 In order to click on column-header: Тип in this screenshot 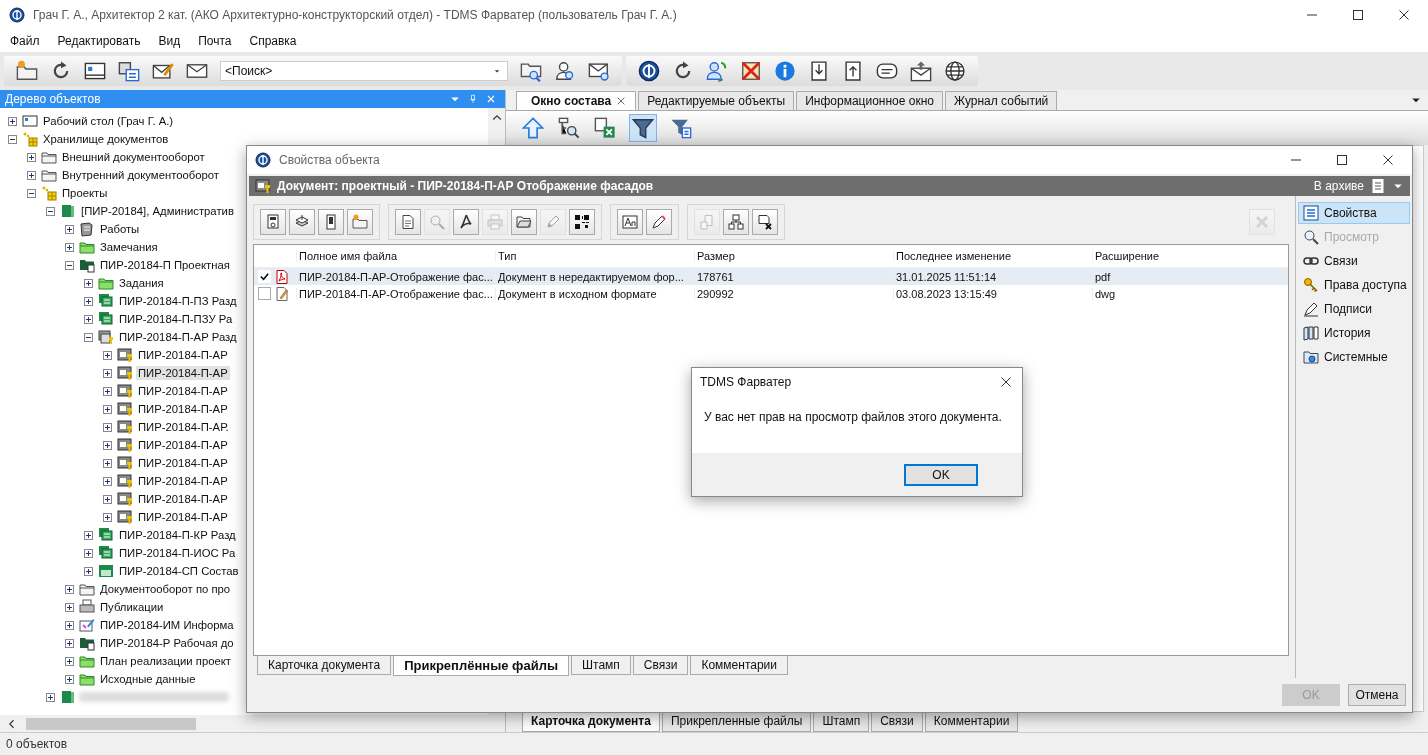, I will do `click(594, 256)`.